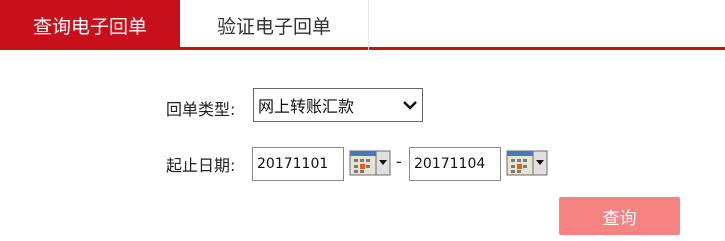  Describe the element at coordinates (201, 109) in the screenshot. I see `receipt-type-label: 回单类型:` at that location.